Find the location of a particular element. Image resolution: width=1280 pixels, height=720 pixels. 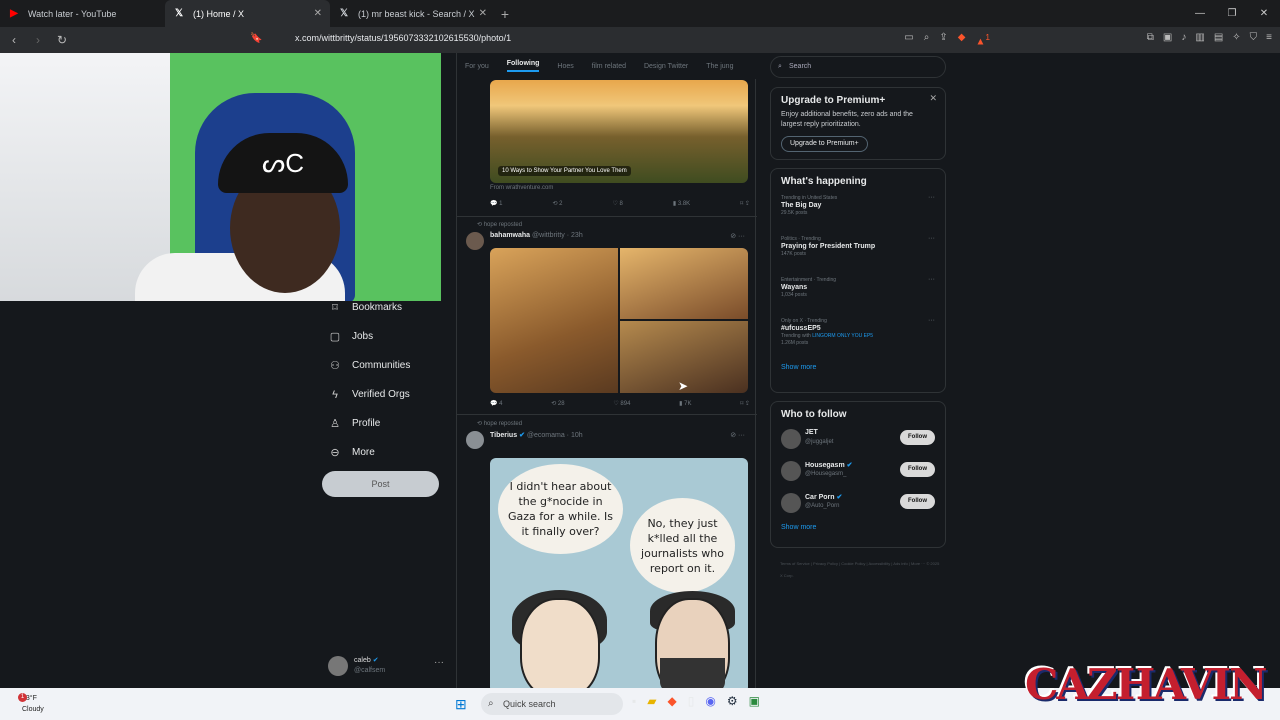

share-icon: ⇪ is located at coordinates (943, 39).